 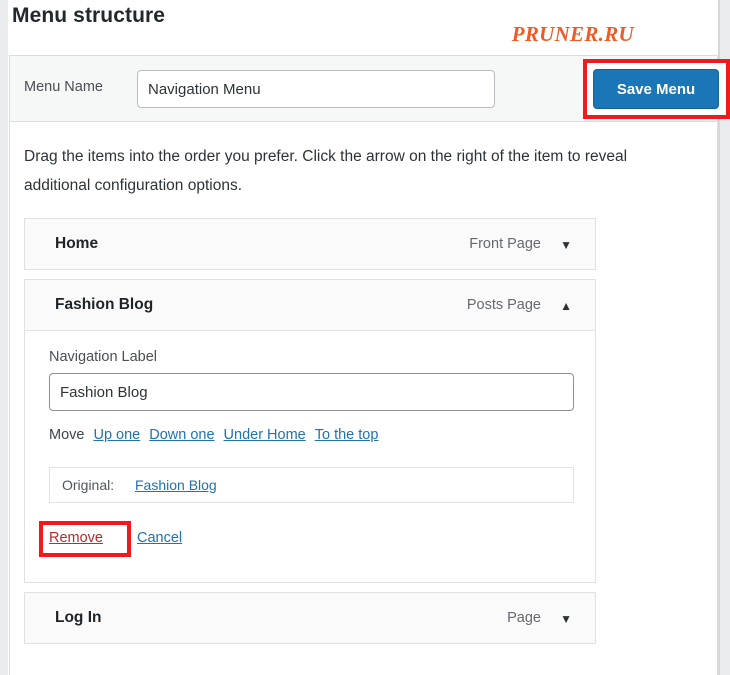 What do you see at coordinates (572, 34) in the screenshot?
I see `watermark: PRUNER.RU` at bounding box center [572, 34].